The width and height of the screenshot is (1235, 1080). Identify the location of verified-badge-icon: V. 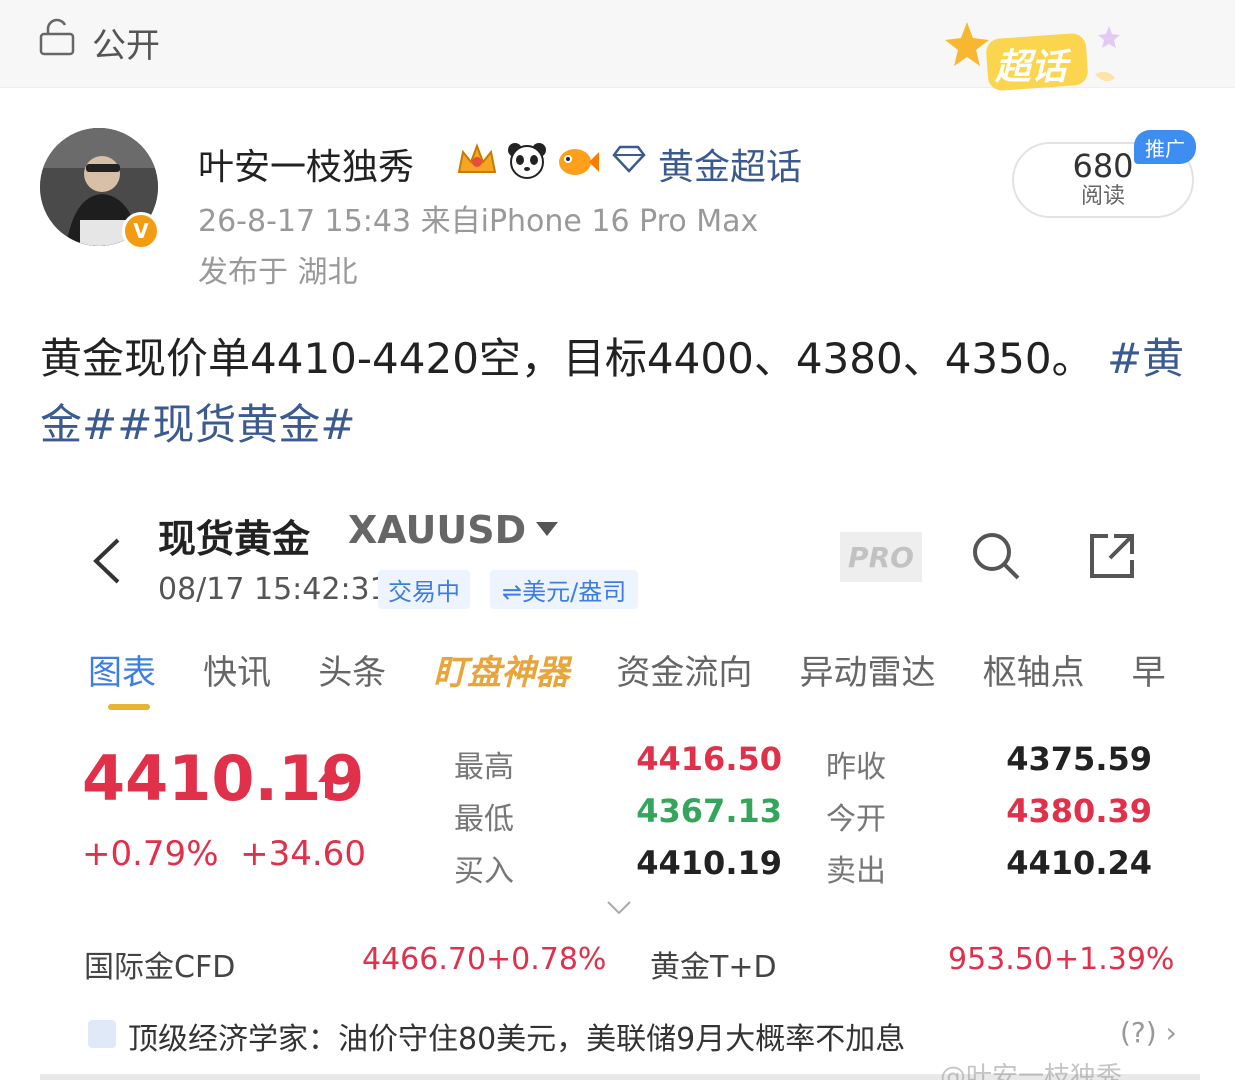
(141, 231).